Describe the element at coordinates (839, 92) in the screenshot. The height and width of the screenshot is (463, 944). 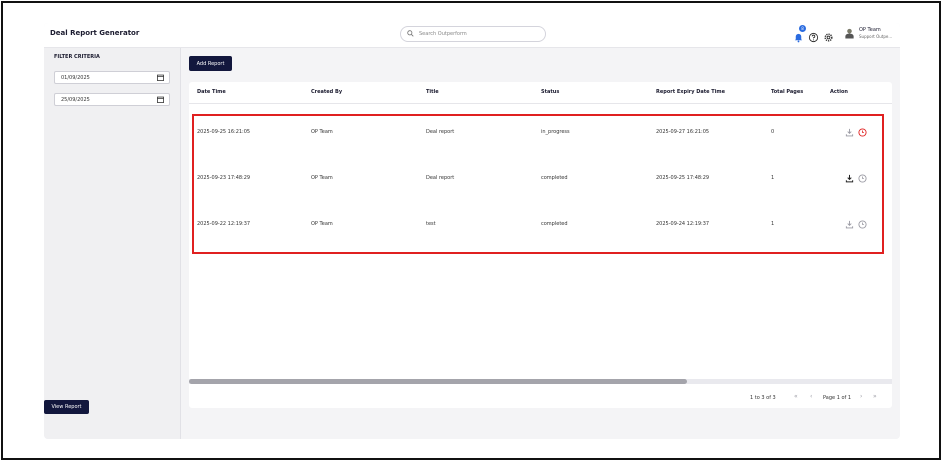
I see `col-action: Action` at that location.